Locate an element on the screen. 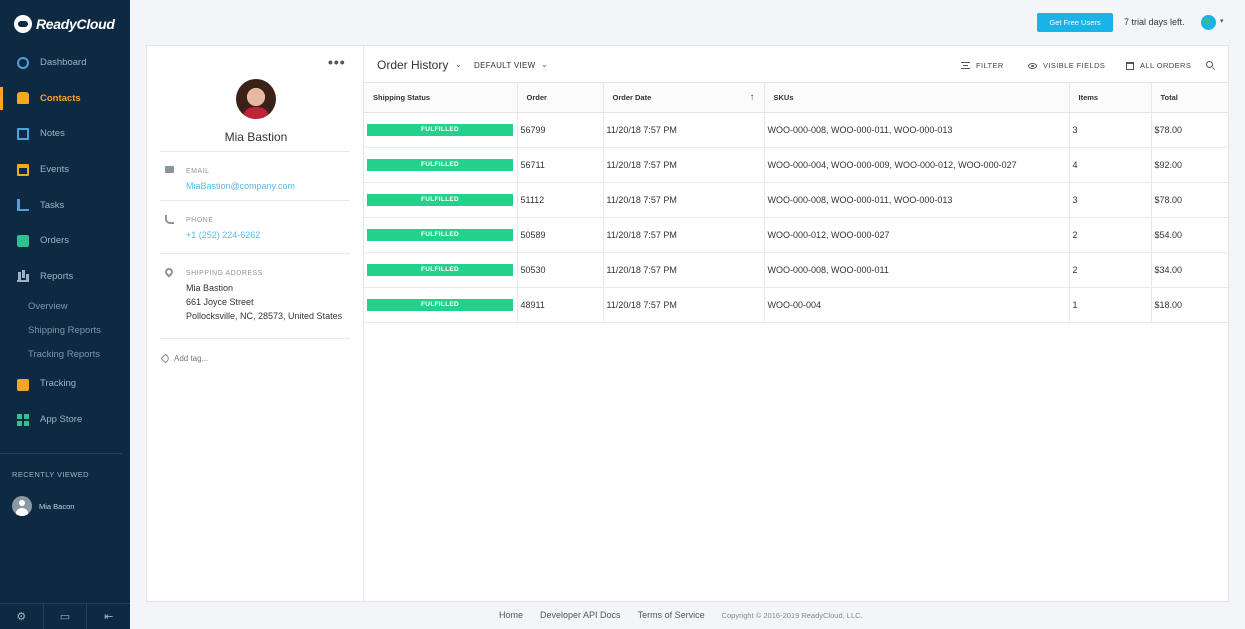 This screenshot has height=629, width=1245. recent-contact-item: Mia Bacon is located at coordinates (43, 506).